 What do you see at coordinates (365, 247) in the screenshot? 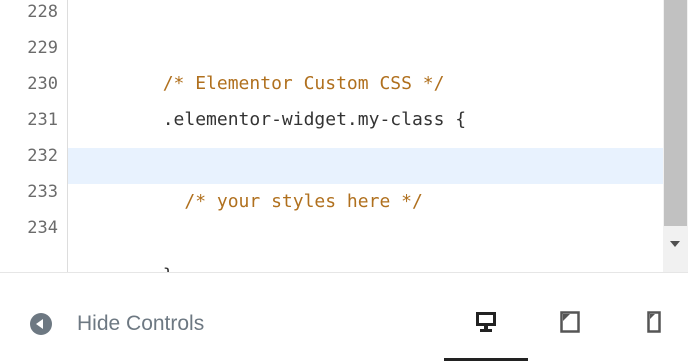
I see `code-line: }` at bounding box center [365, 247].